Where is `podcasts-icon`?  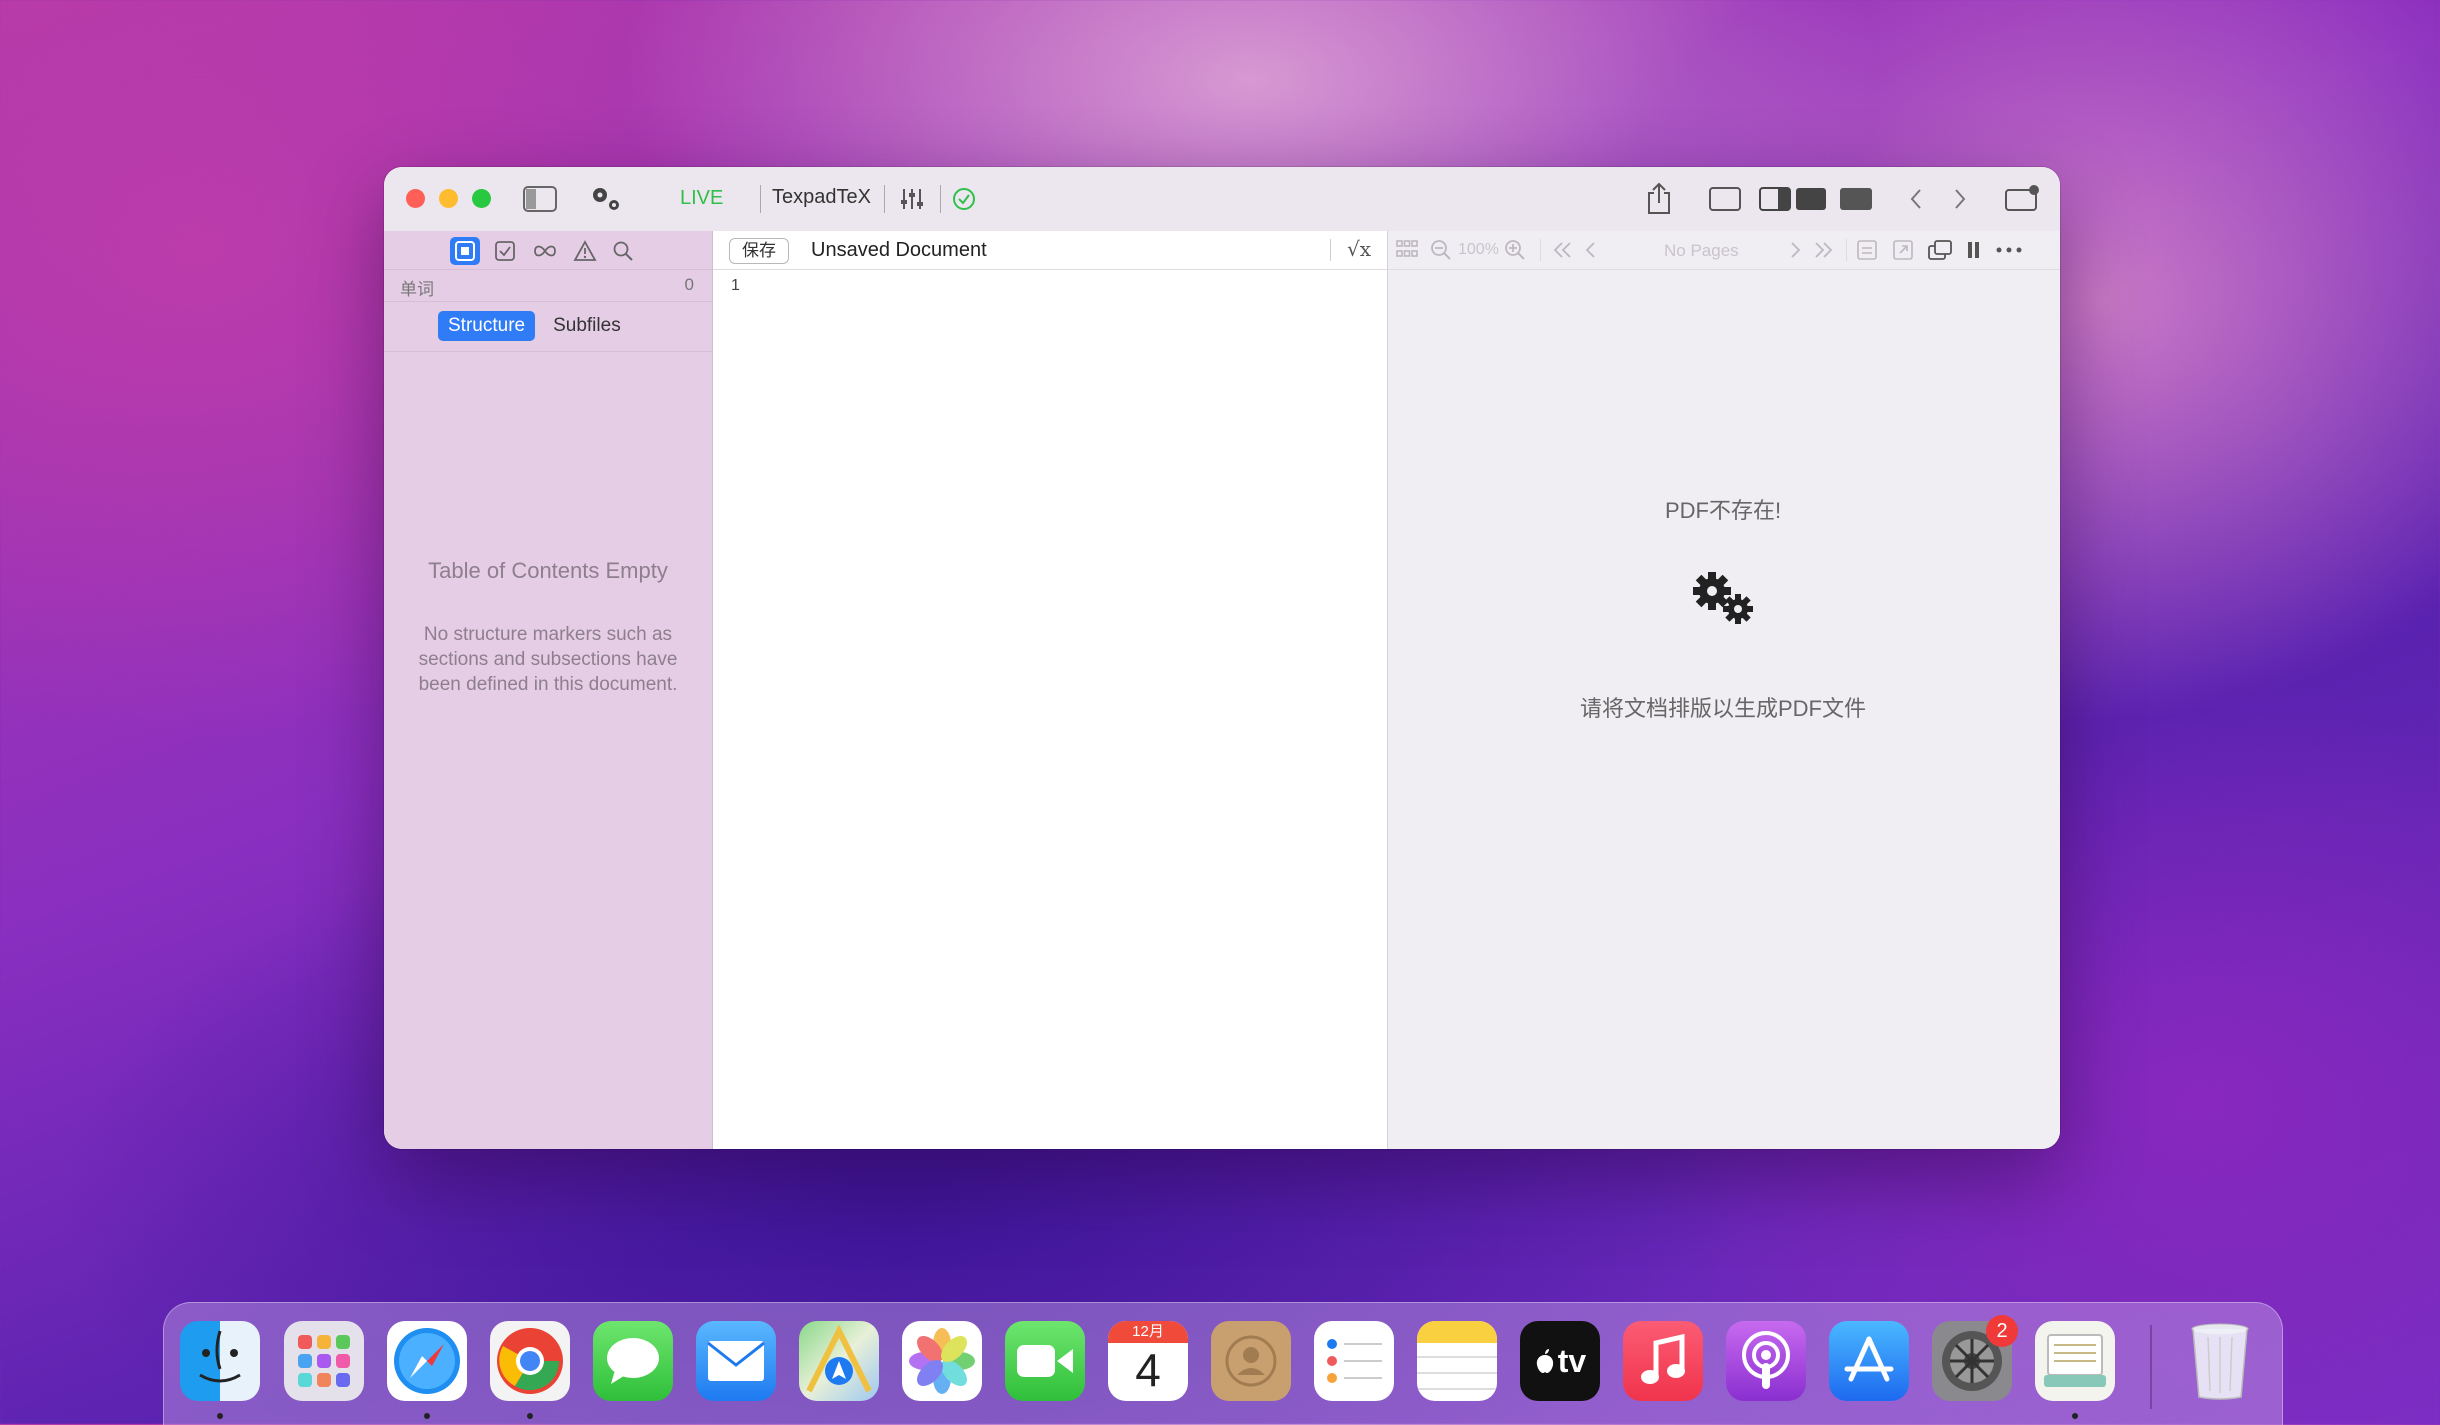 podcasts-icon is located at coordinates (1766, 1361).